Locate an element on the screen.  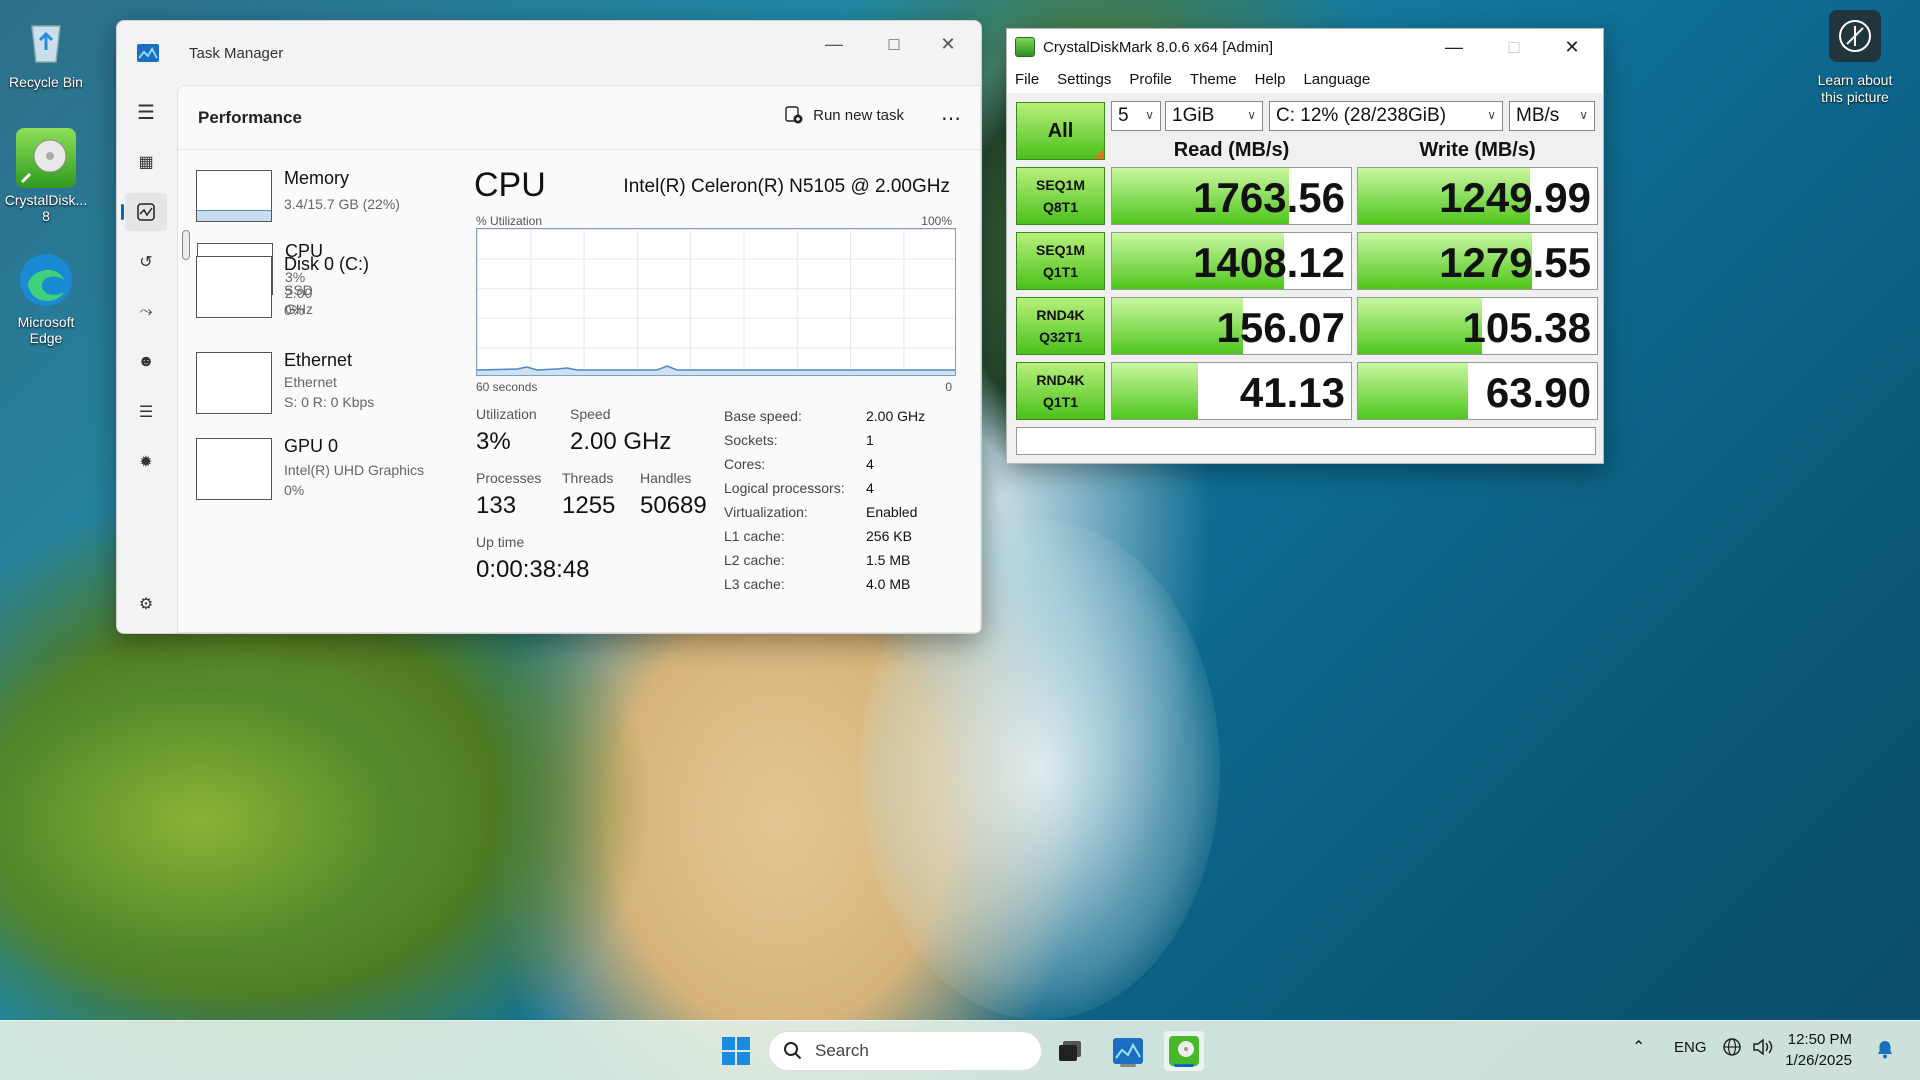
task-view-icon is located at coordinates (1070, 1051).